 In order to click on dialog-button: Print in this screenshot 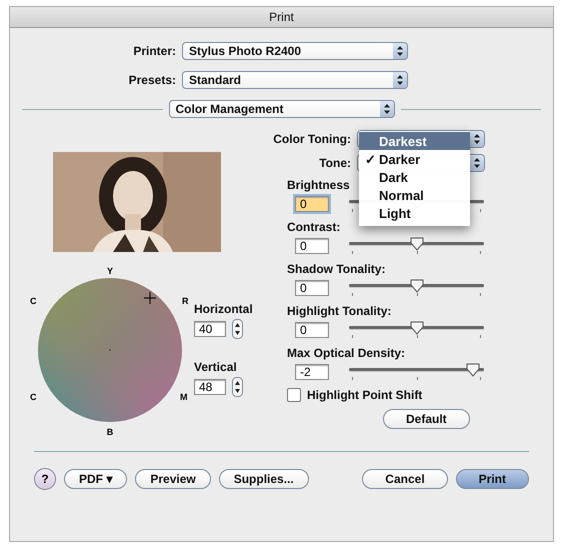, I will do `click(492, 479)`.